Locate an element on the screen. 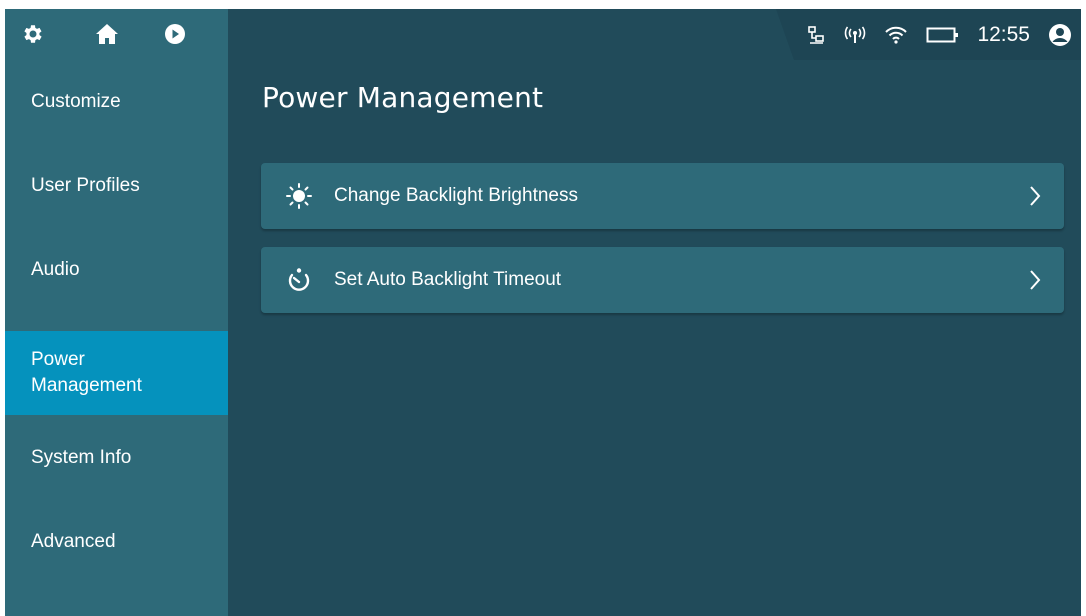 This screenshot has width=1086, height=616. status-bar: 12:55 is located at coordinates (928, 34).